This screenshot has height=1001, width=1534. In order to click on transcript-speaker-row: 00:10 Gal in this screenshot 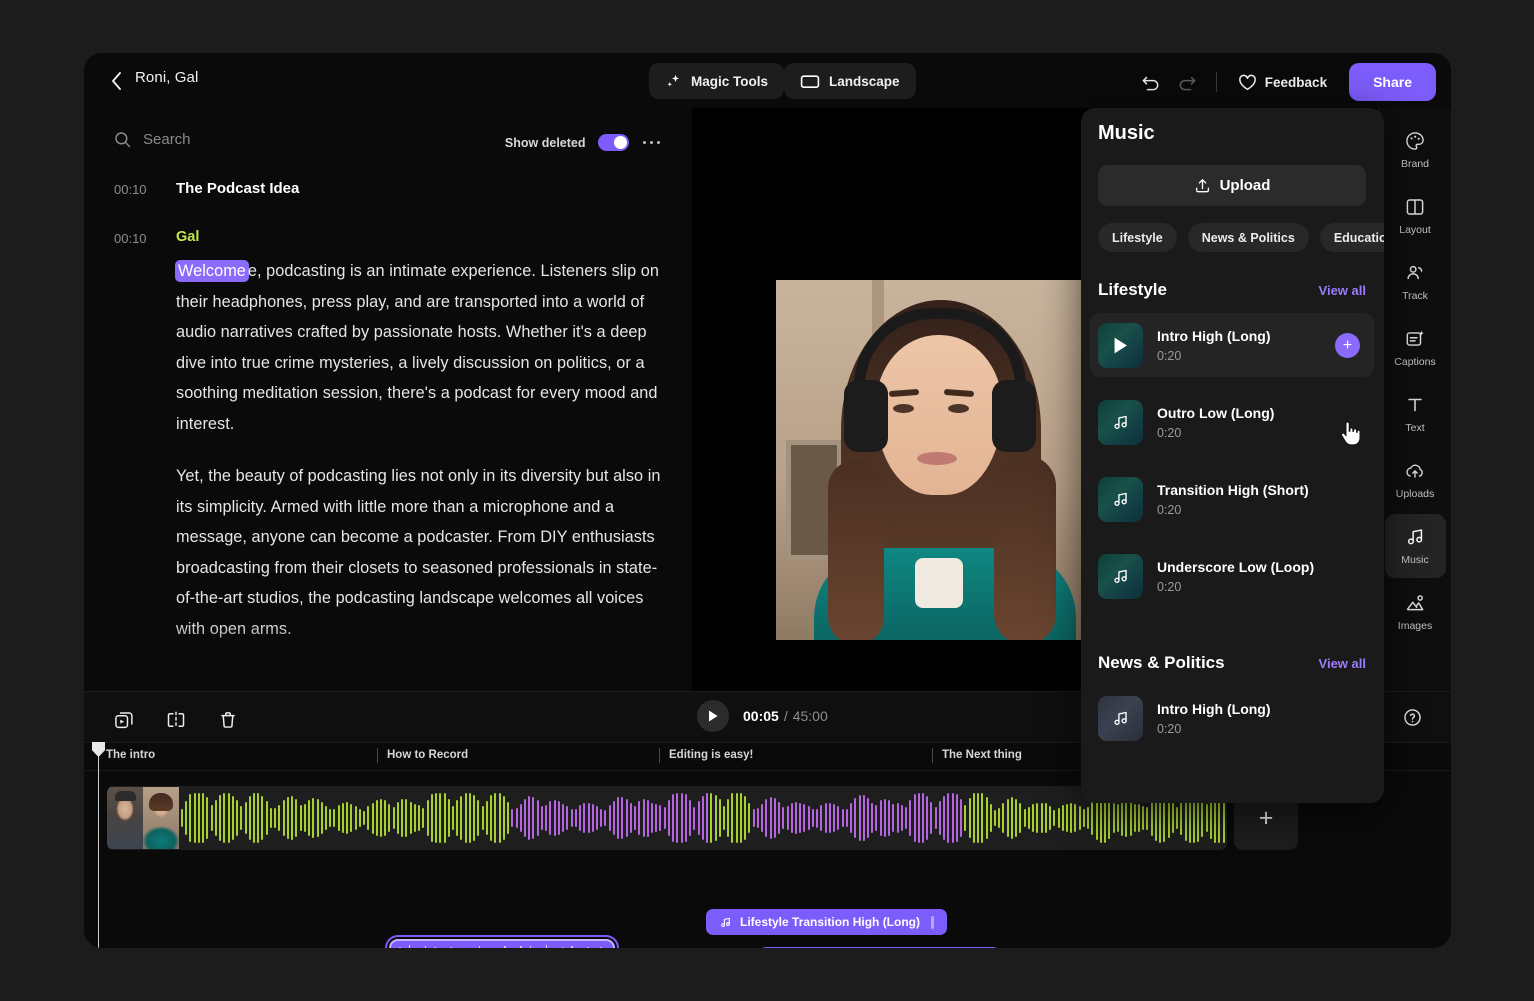, I will do `click(388, 237)`.